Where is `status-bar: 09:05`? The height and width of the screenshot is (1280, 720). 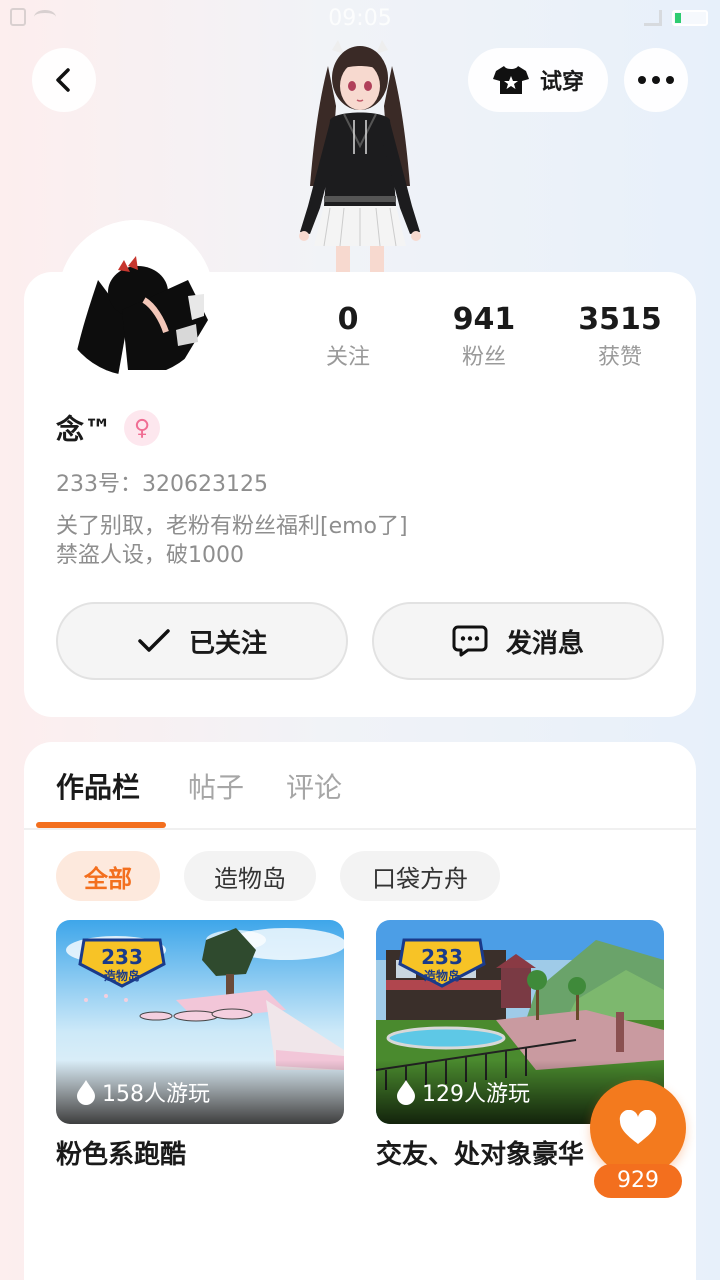
status-bar: 09:05 is located at coordinates (360, 20).